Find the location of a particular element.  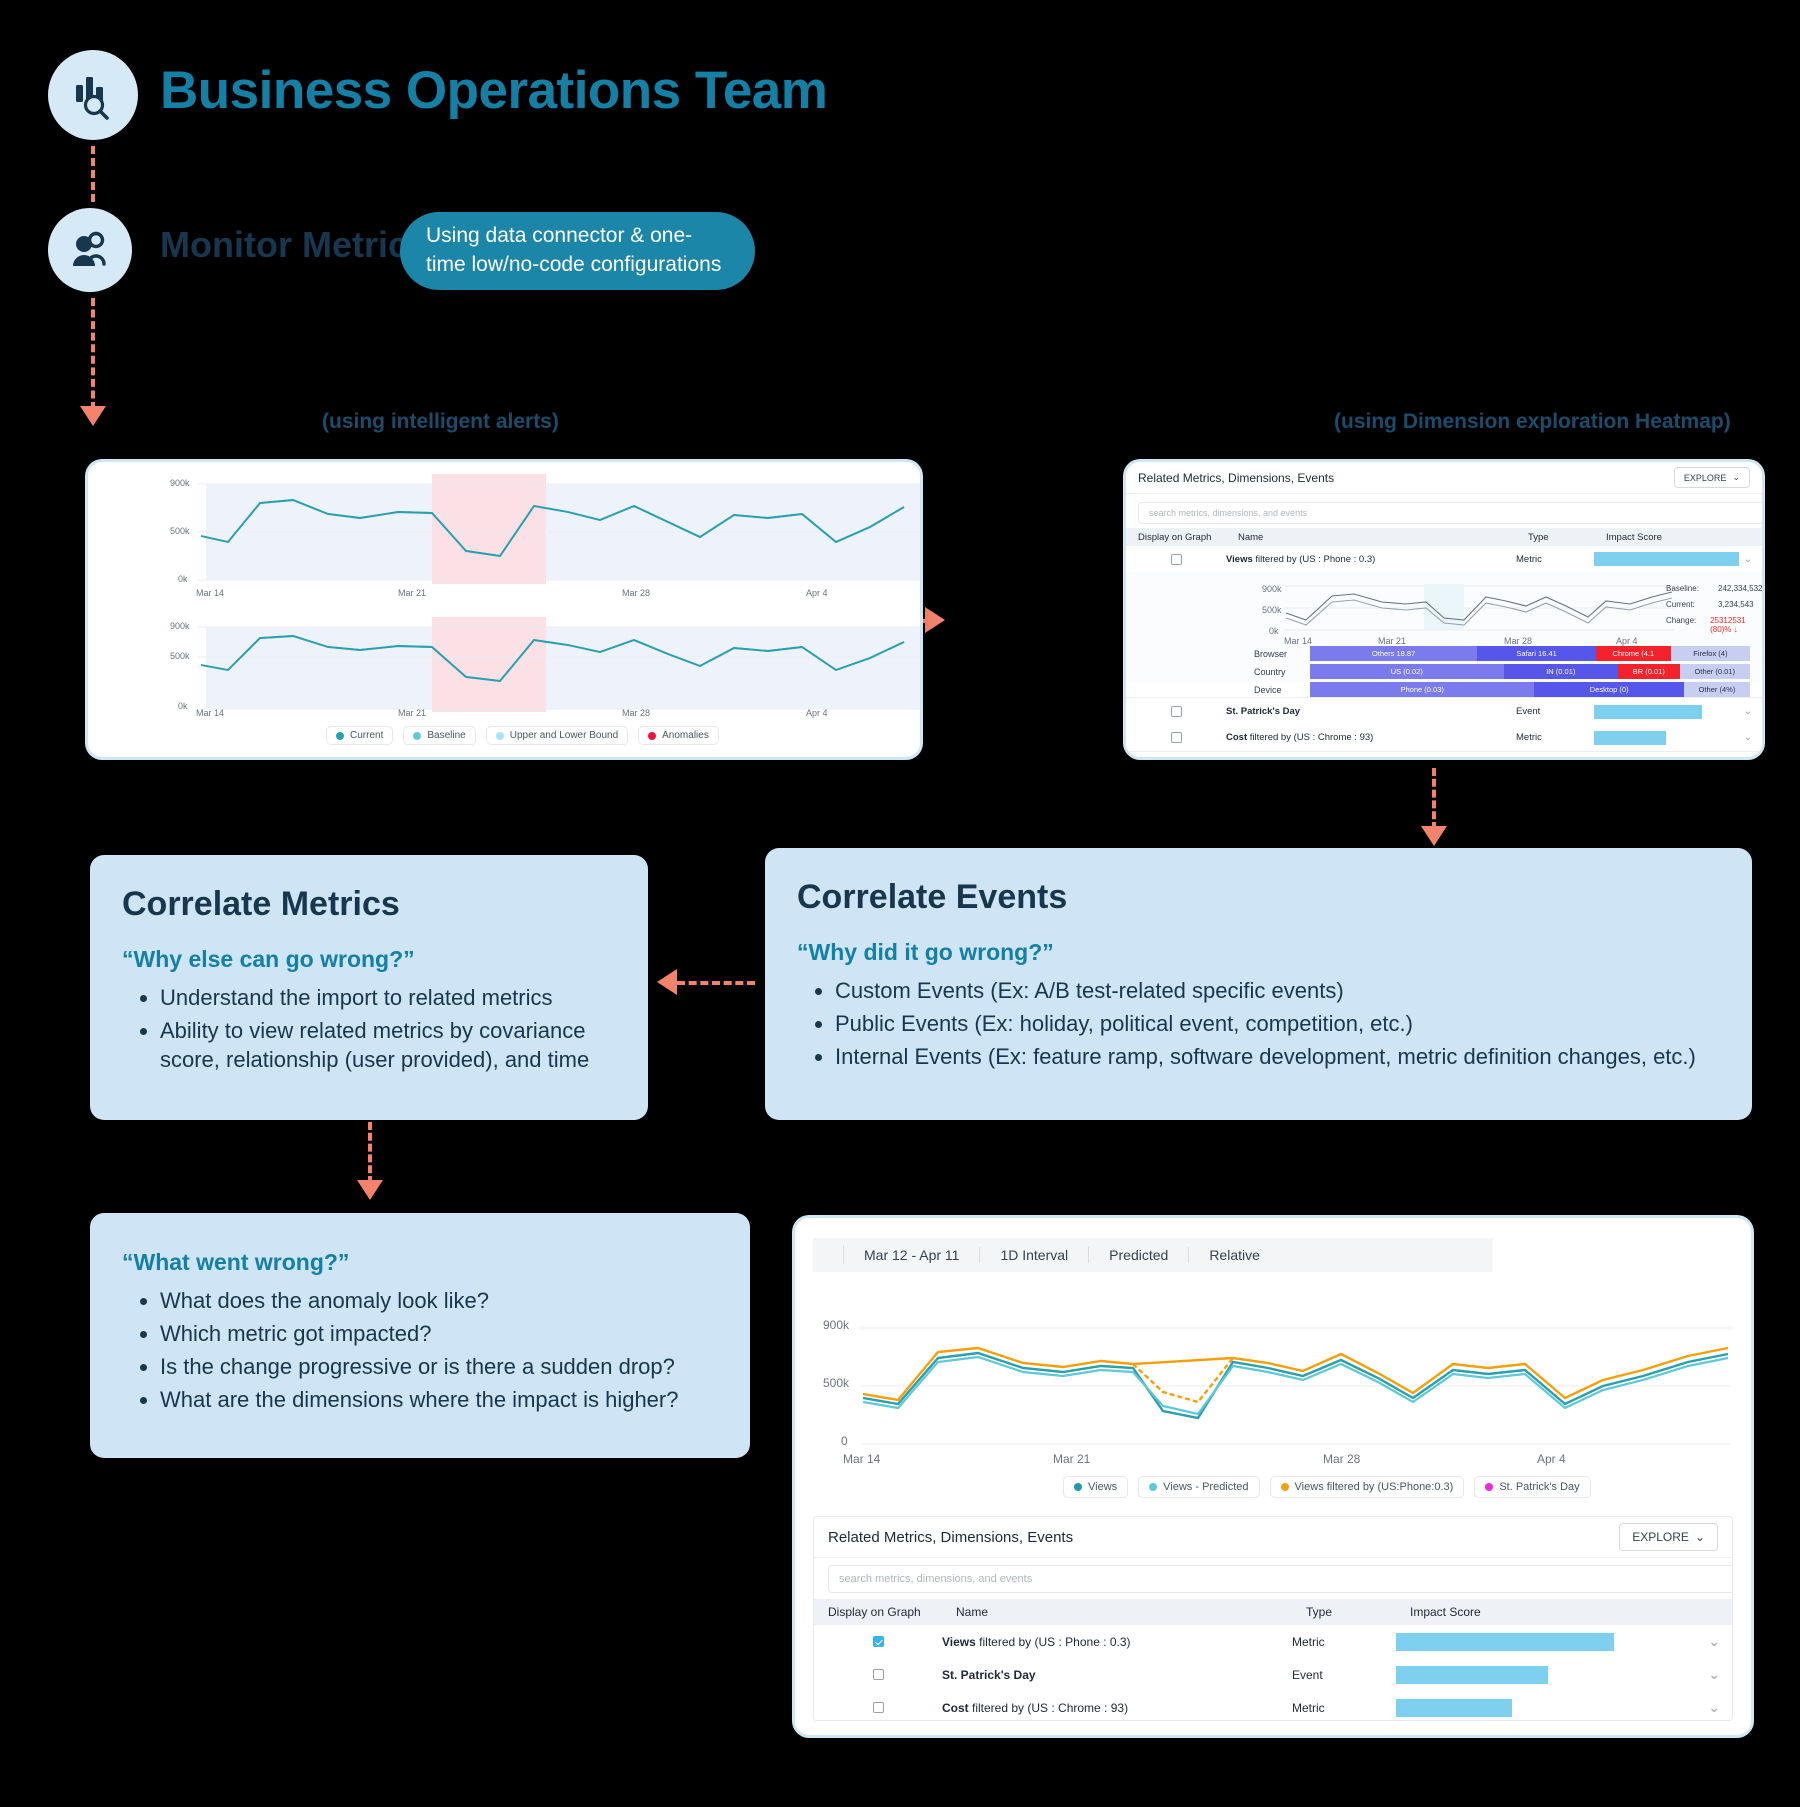

legend-item-views-filtered: Views filtered by (US:Phone:0.3) is located at coordinates (1367, 1487).